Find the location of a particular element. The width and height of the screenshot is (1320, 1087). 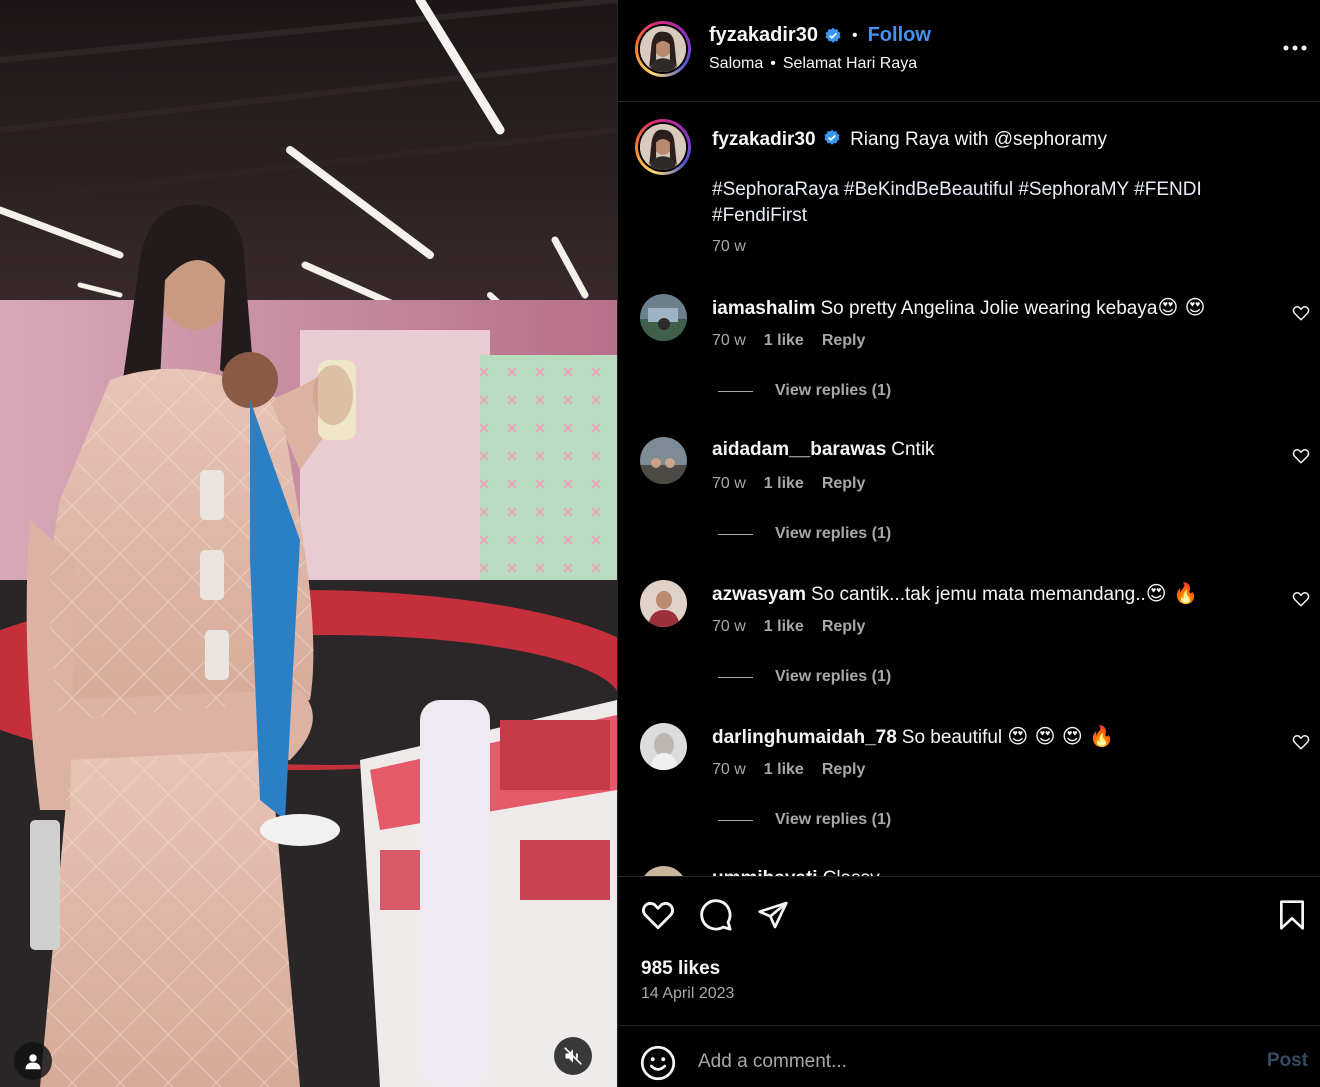

audio-info: Saloma • Selamat Hari Raya is located at coordinates (813, 64).